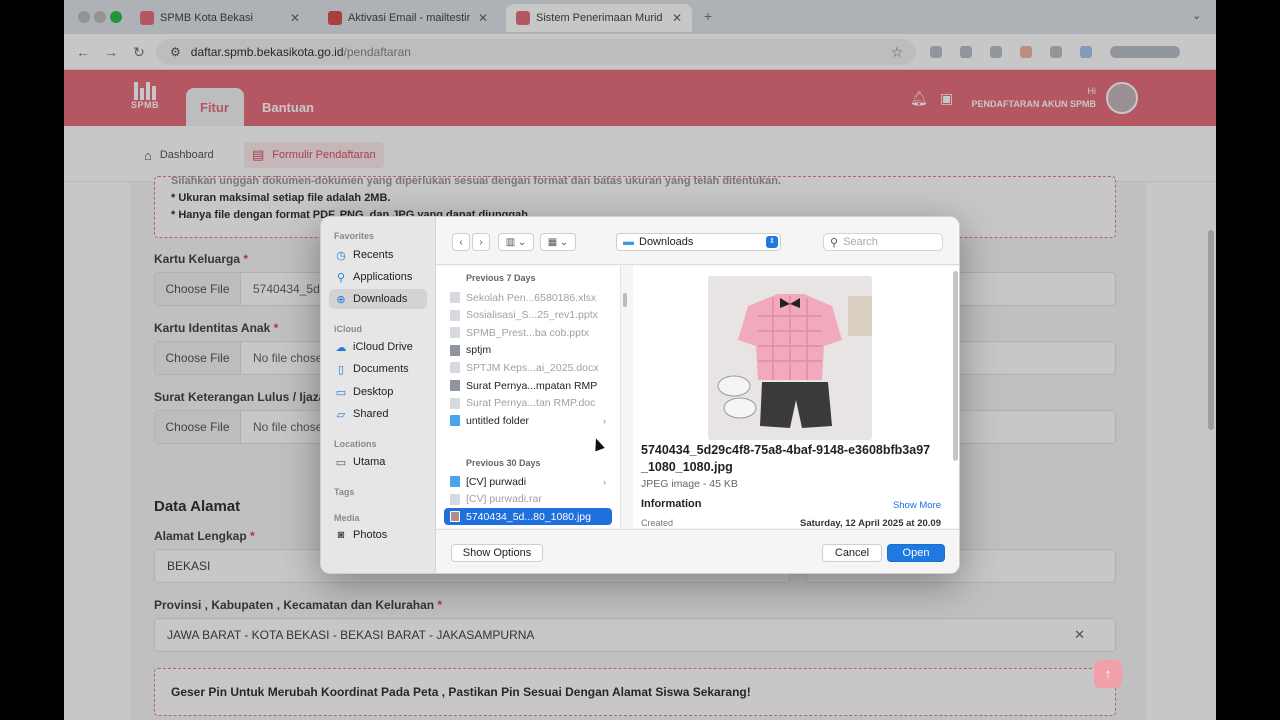 The image size is (1280, 720). Describe the element at coordinates (347, 518) in the screenshot. I see `sidebar-heading: Media` at that location.